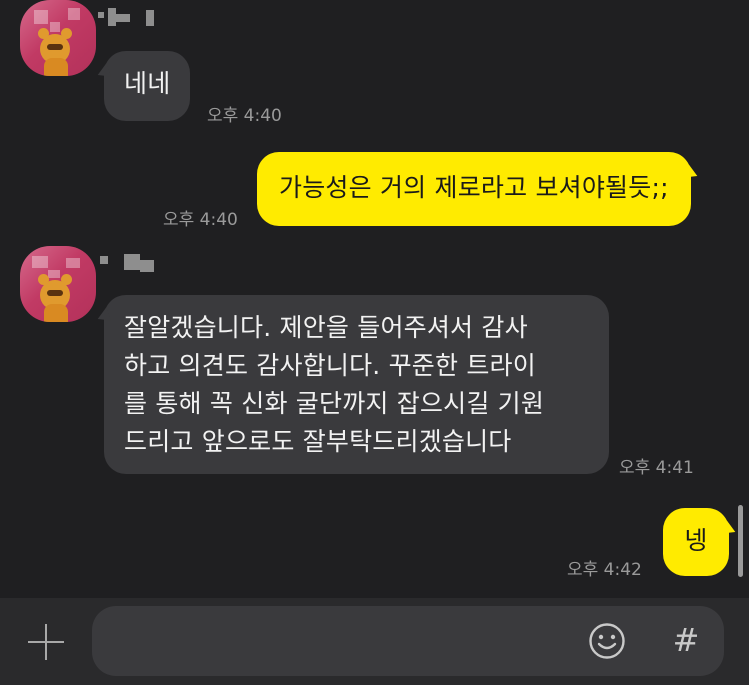 The image size is (749, 685). I want to click on message-timestamp: 오후 4:42, so click(604, 570).